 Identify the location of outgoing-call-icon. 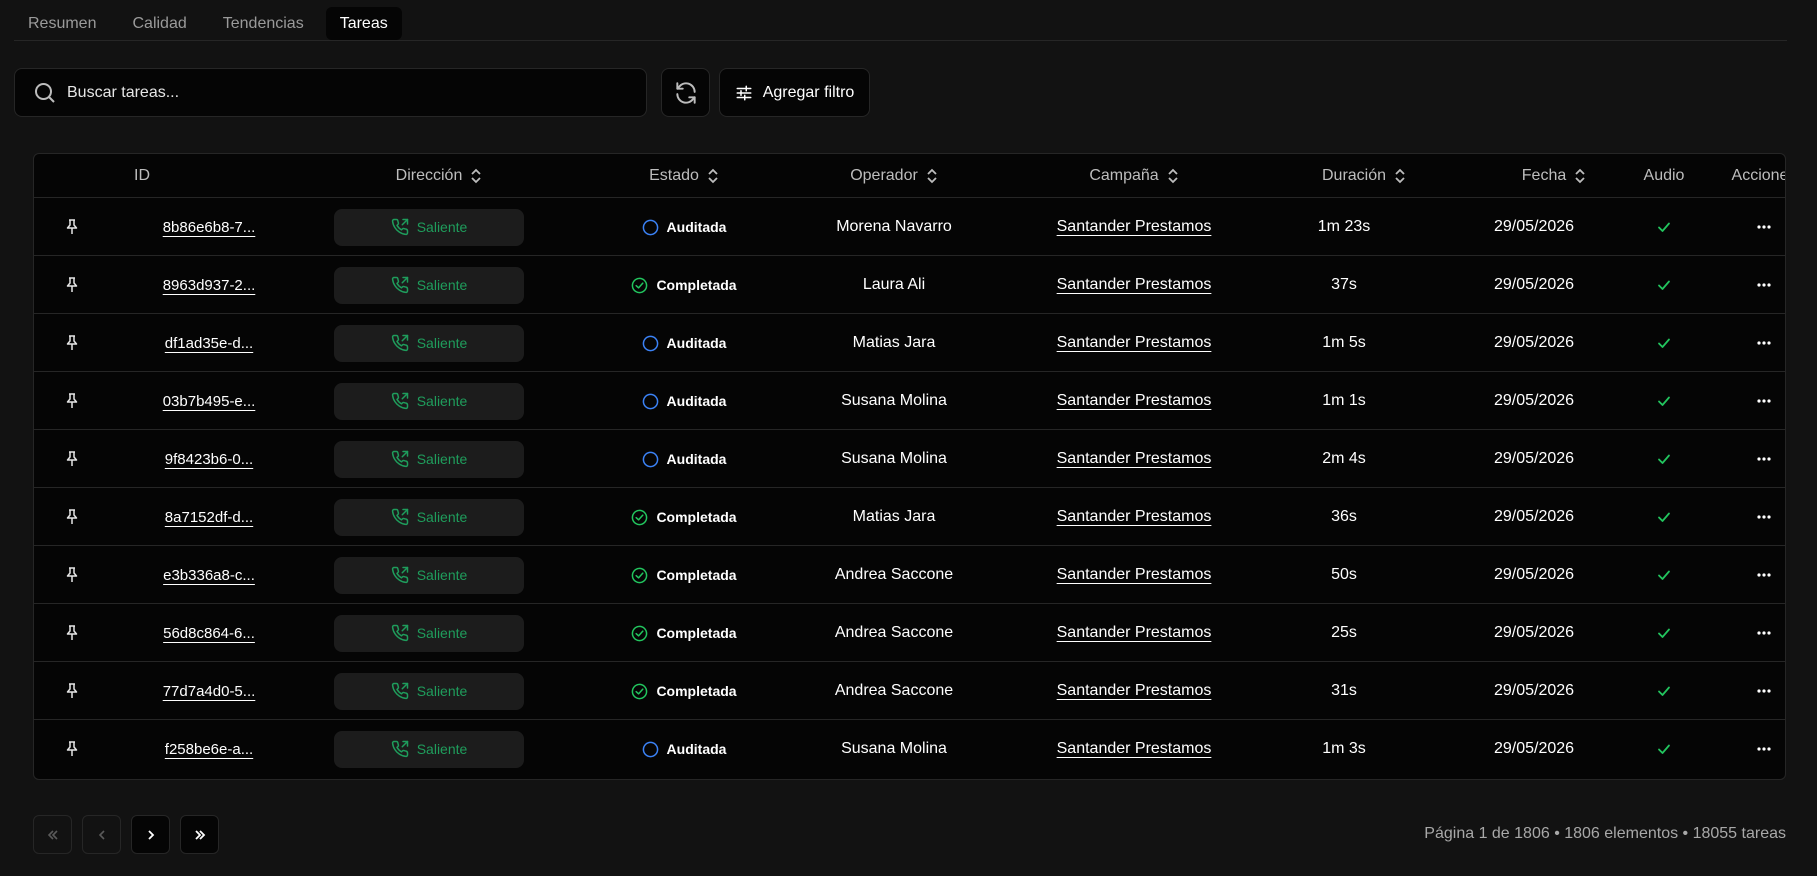
(400, 691).